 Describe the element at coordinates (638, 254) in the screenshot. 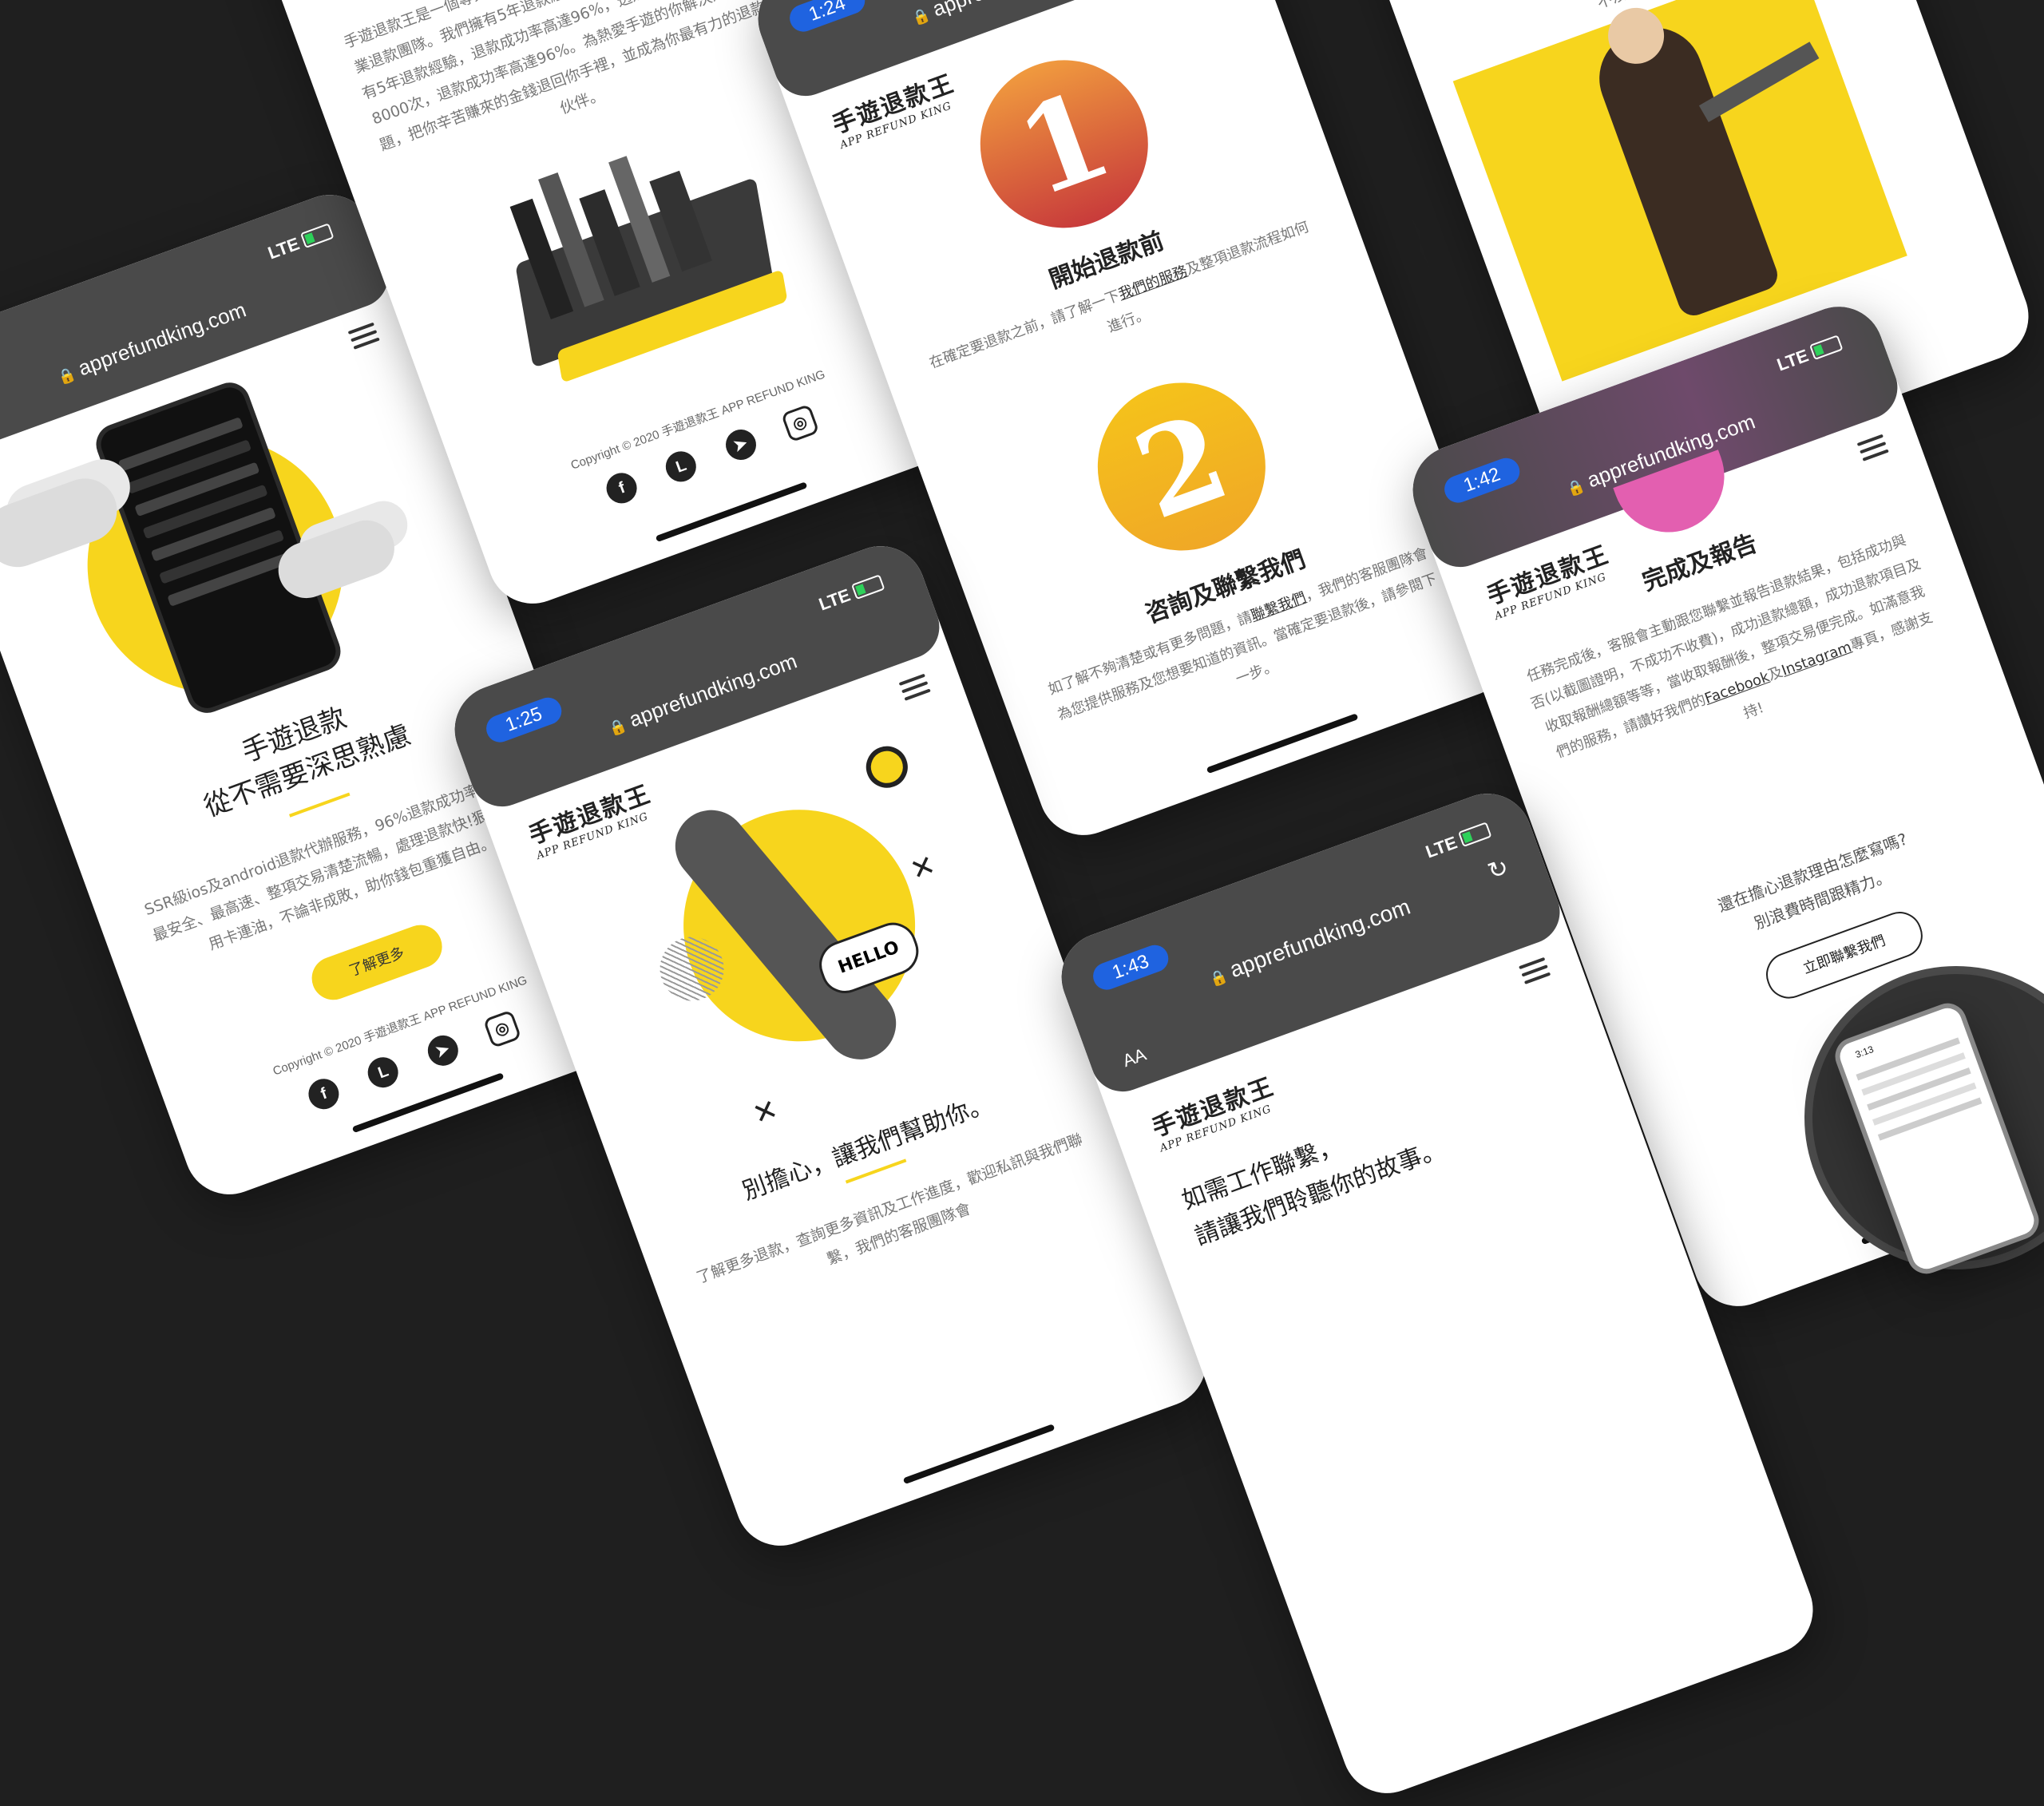

I see `city-illustration` at that location.